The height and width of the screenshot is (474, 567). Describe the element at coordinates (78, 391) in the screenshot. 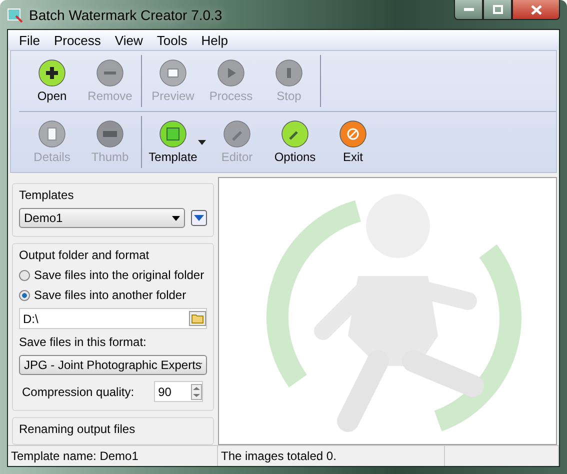

I see `quality-label: Compression quality:` at that location.